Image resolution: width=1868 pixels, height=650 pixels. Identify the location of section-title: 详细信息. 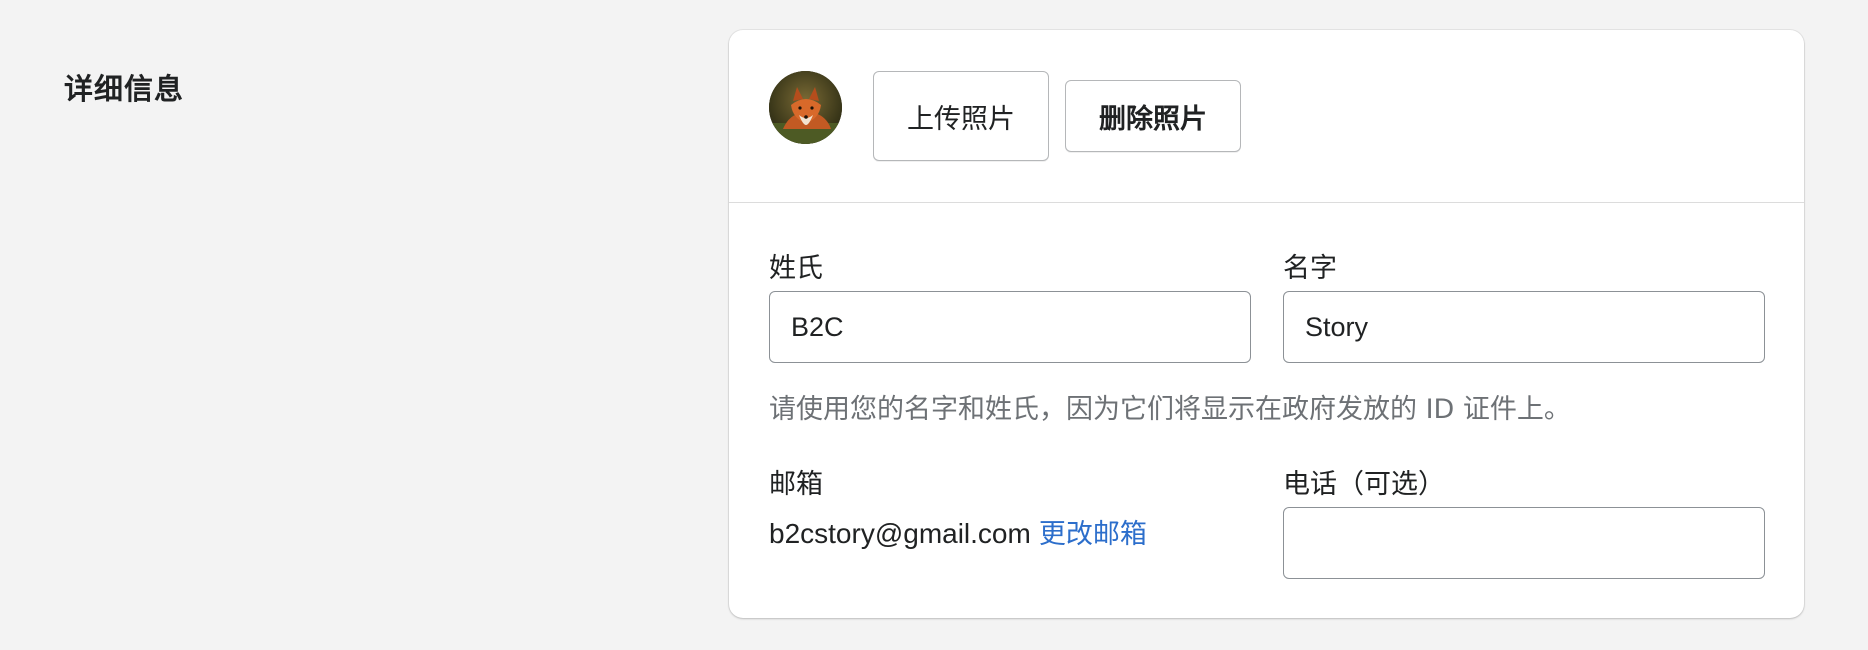
(124, 89).